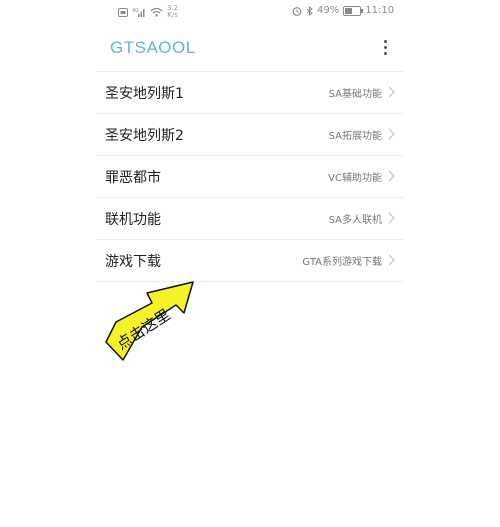  I want to click on battery-percent: 49%, so click(328, 10).